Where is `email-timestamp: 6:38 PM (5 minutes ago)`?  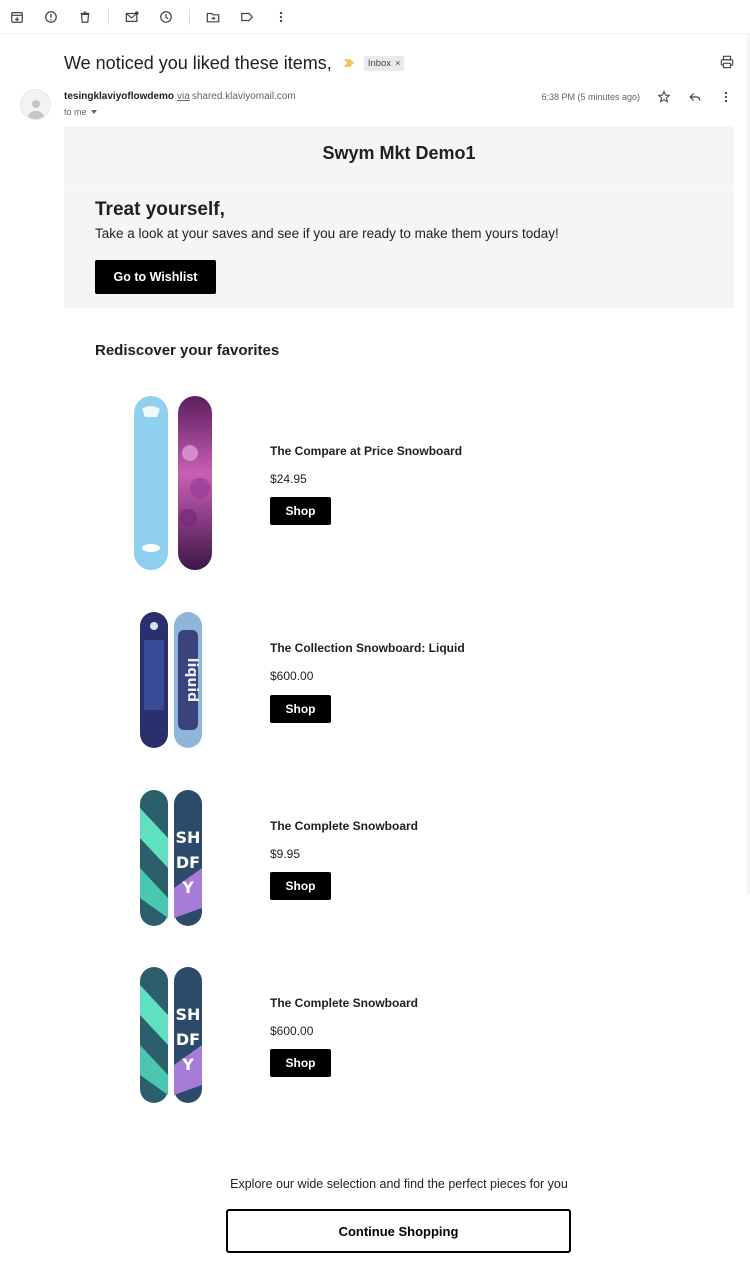 email-timestamp: 6:38 PM (5 minutes ago) is located at coordinates (590, 97).